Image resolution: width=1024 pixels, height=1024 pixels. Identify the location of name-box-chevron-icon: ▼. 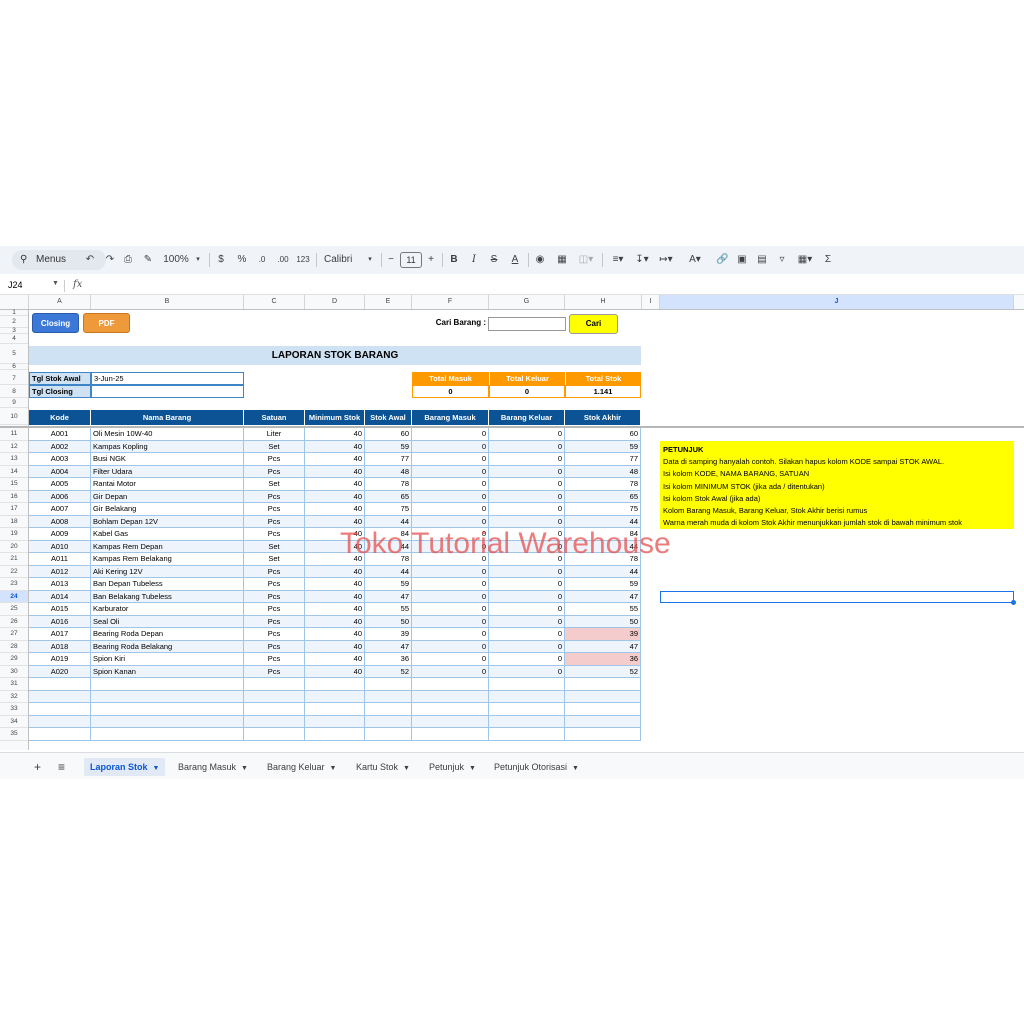
(55, 283).